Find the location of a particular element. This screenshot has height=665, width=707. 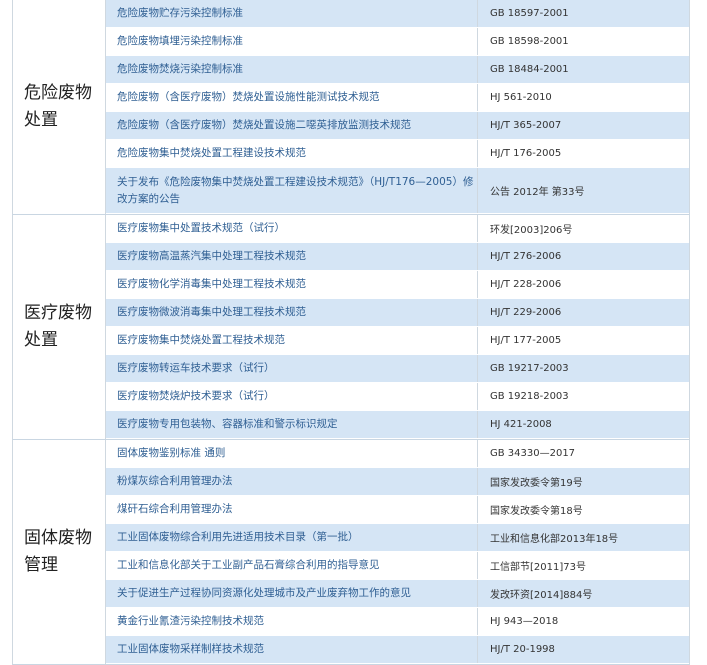

standard-code: GB 18597-2001 is located at coordinates (529, 13).